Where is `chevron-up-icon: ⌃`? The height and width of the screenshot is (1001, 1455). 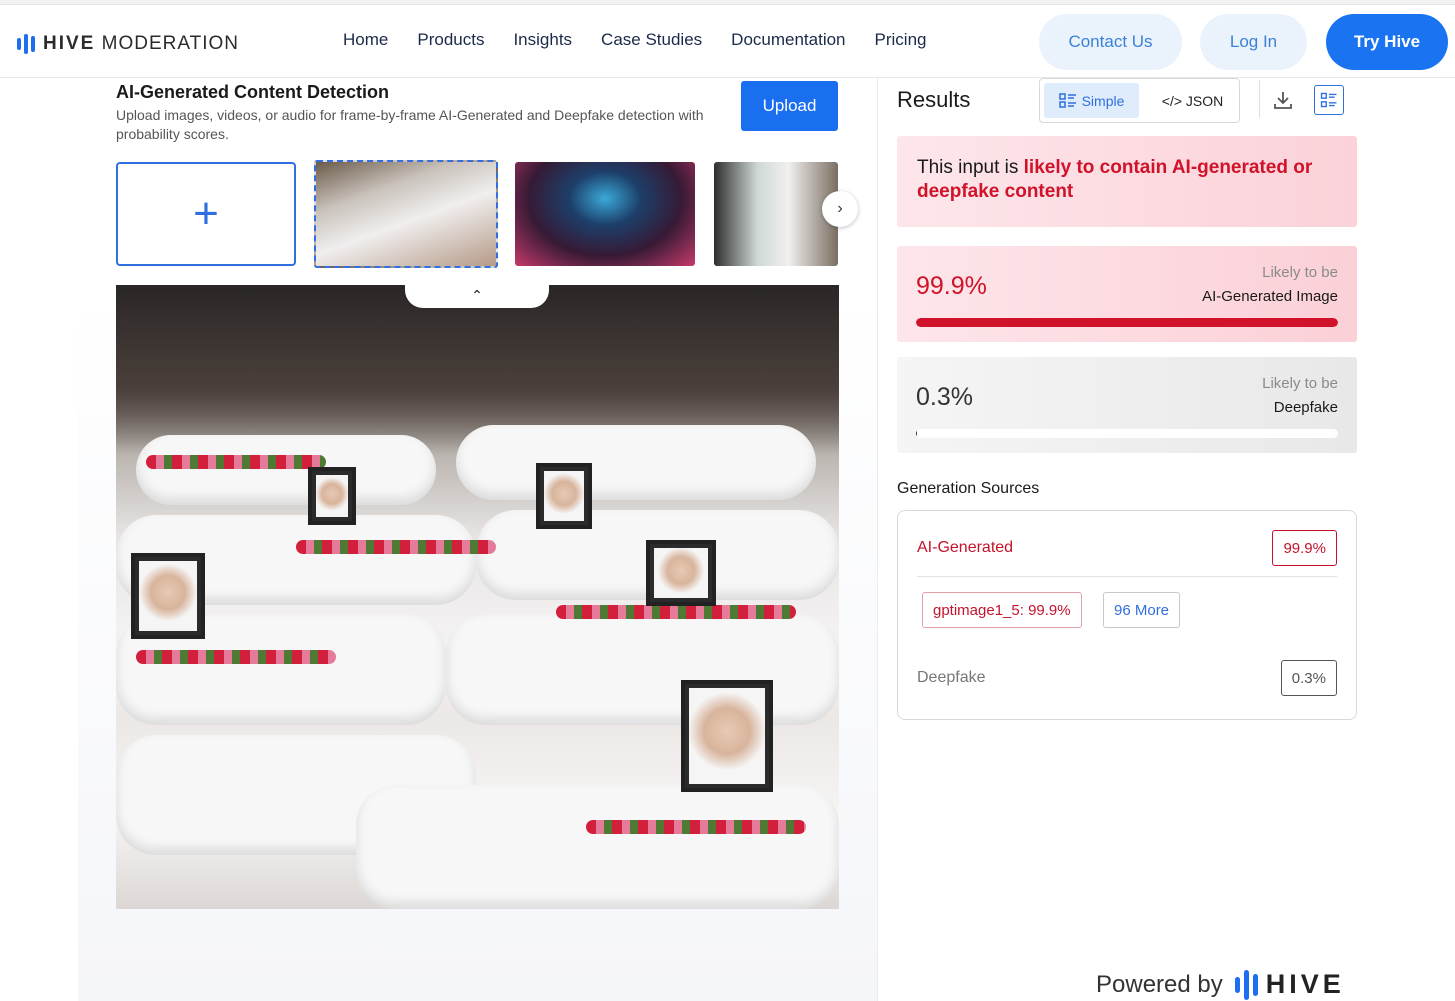
chevron-up-icon: ⌃ is located at coordinates (477, 294).